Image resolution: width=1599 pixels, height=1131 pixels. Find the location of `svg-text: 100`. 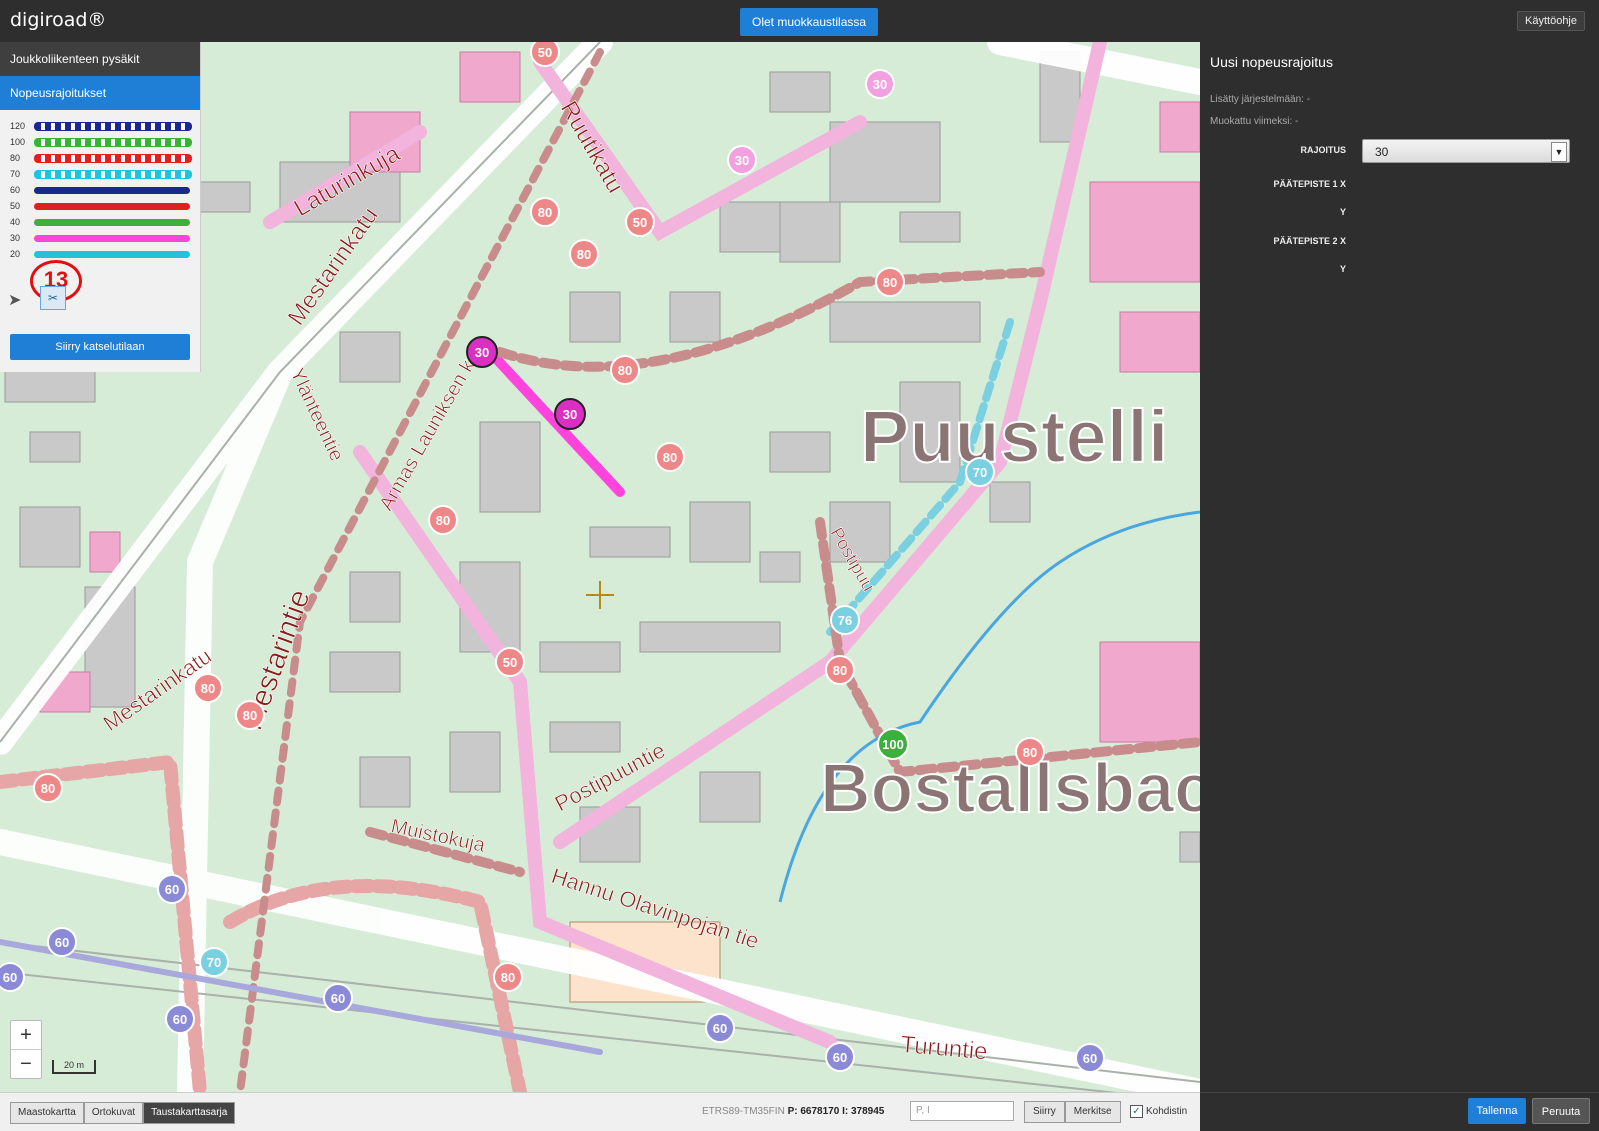

svg-text: 100 is located at coordinates (893, 744).